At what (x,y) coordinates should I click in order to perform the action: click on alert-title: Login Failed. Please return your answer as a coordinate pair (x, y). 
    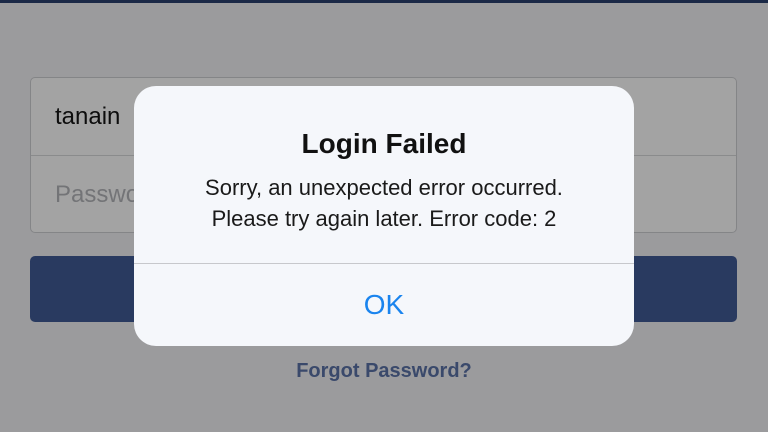
    Looking at the image, I should click on (384, 143).